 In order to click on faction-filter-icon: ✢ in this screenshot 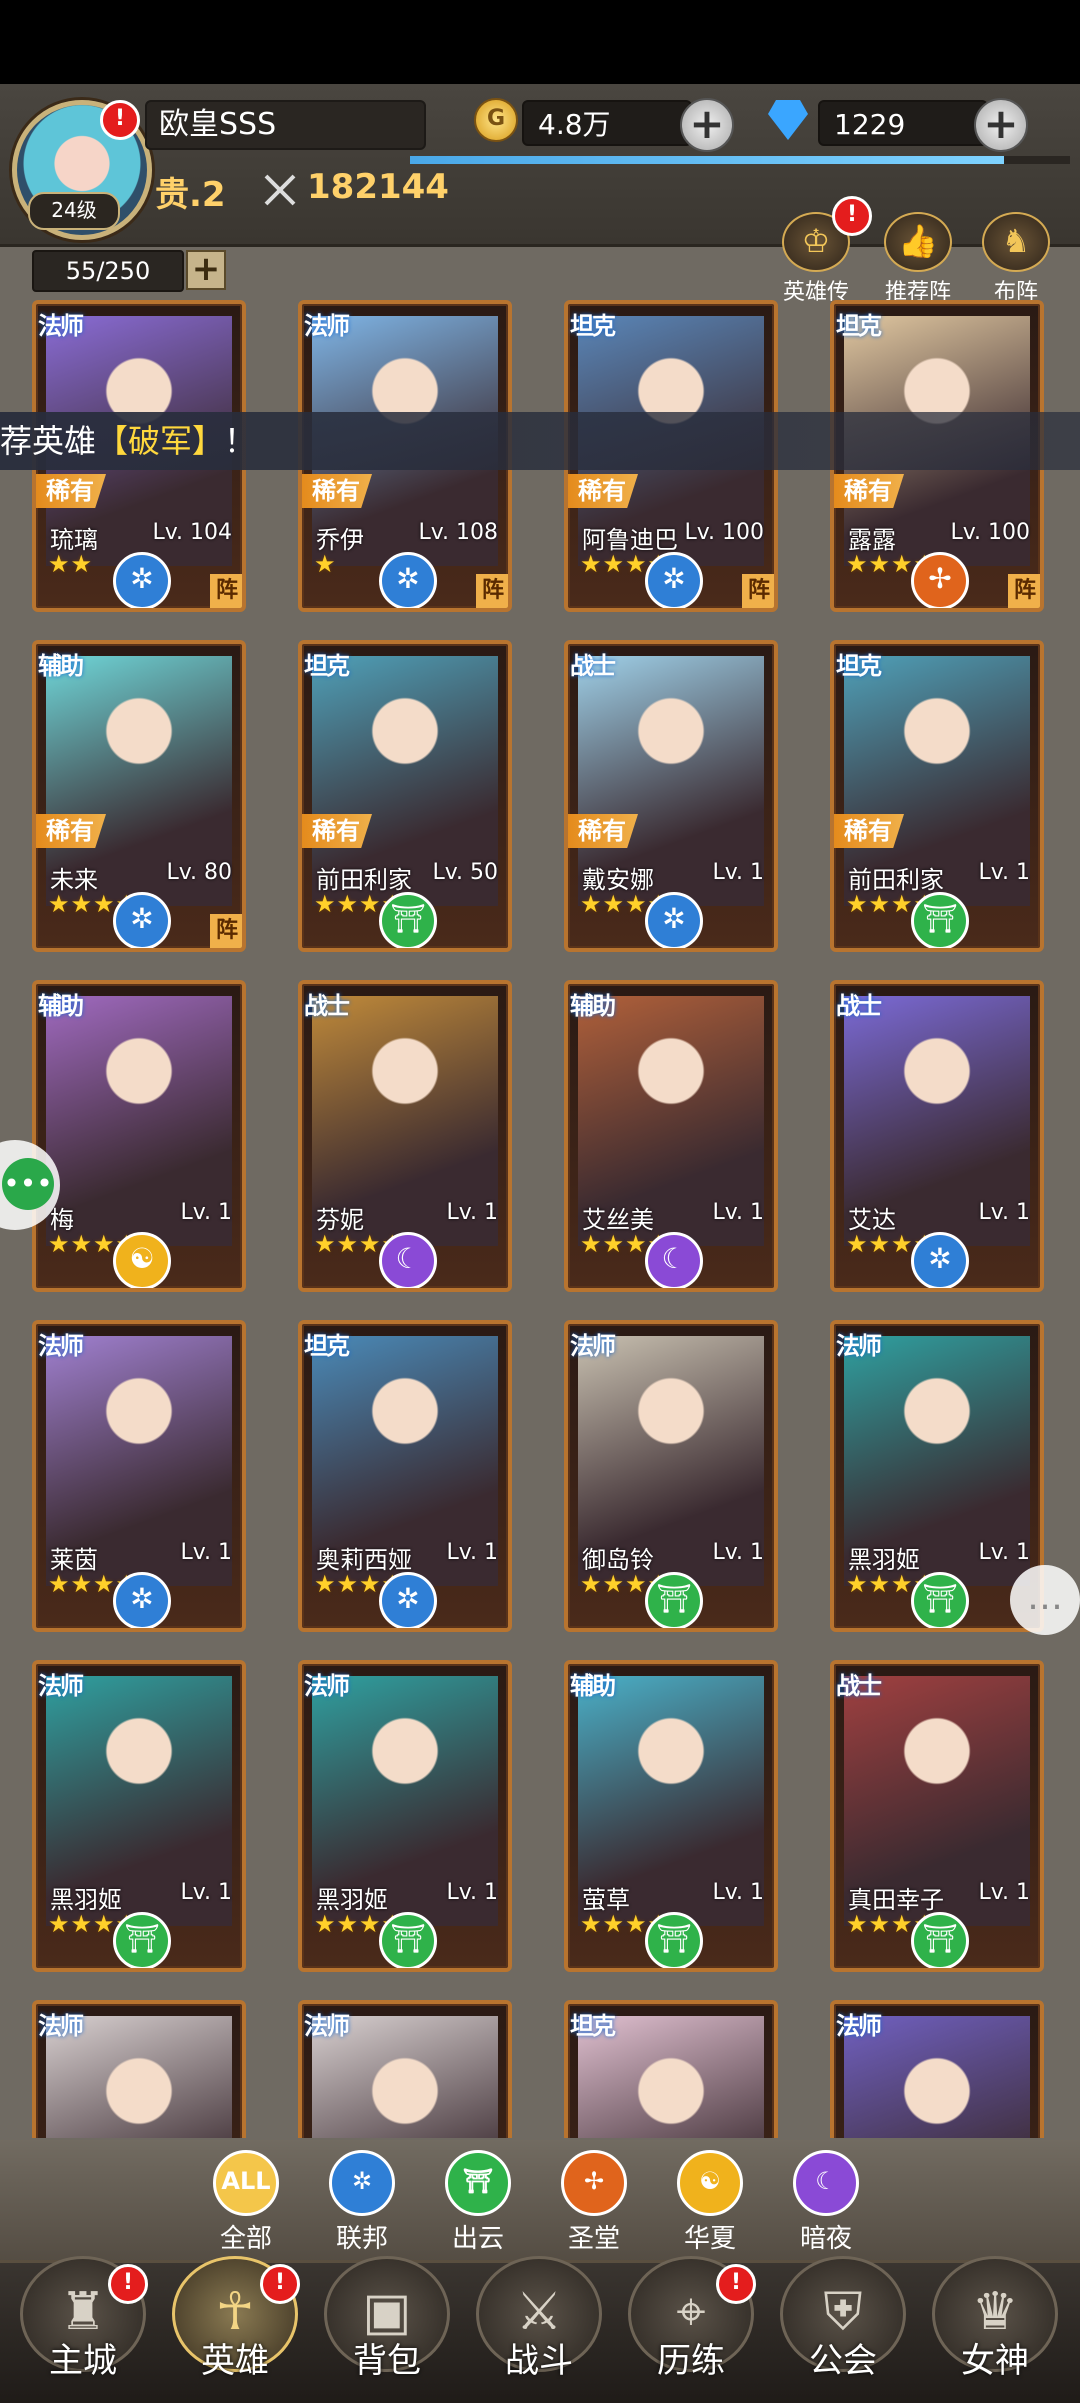, I will do `click(594, 2183)`.